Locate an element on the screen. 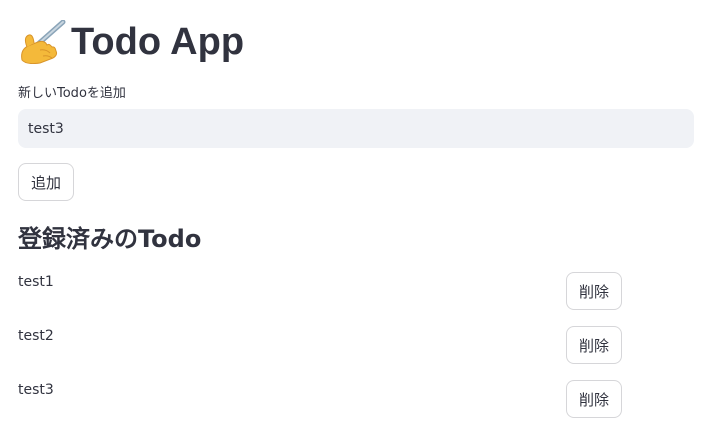 This screenshot has width=718, height=438. todo-item-text: test1 is located at coordinates (36, 282).